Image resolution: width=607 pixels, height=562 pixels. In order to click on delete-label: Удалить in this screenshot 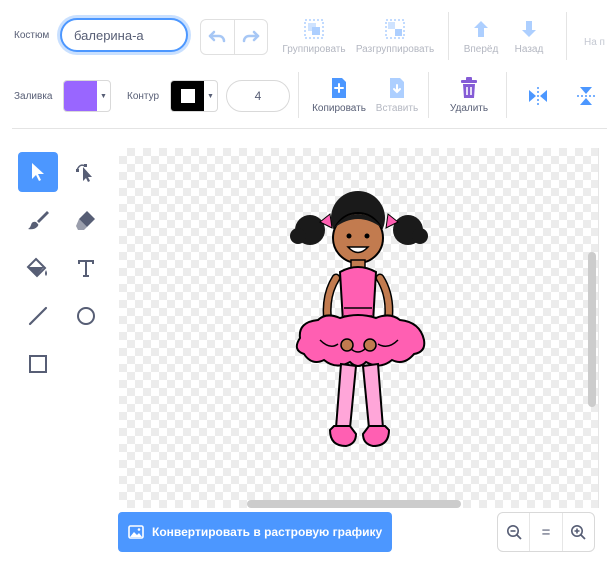, I will do `click(469, 108)`.